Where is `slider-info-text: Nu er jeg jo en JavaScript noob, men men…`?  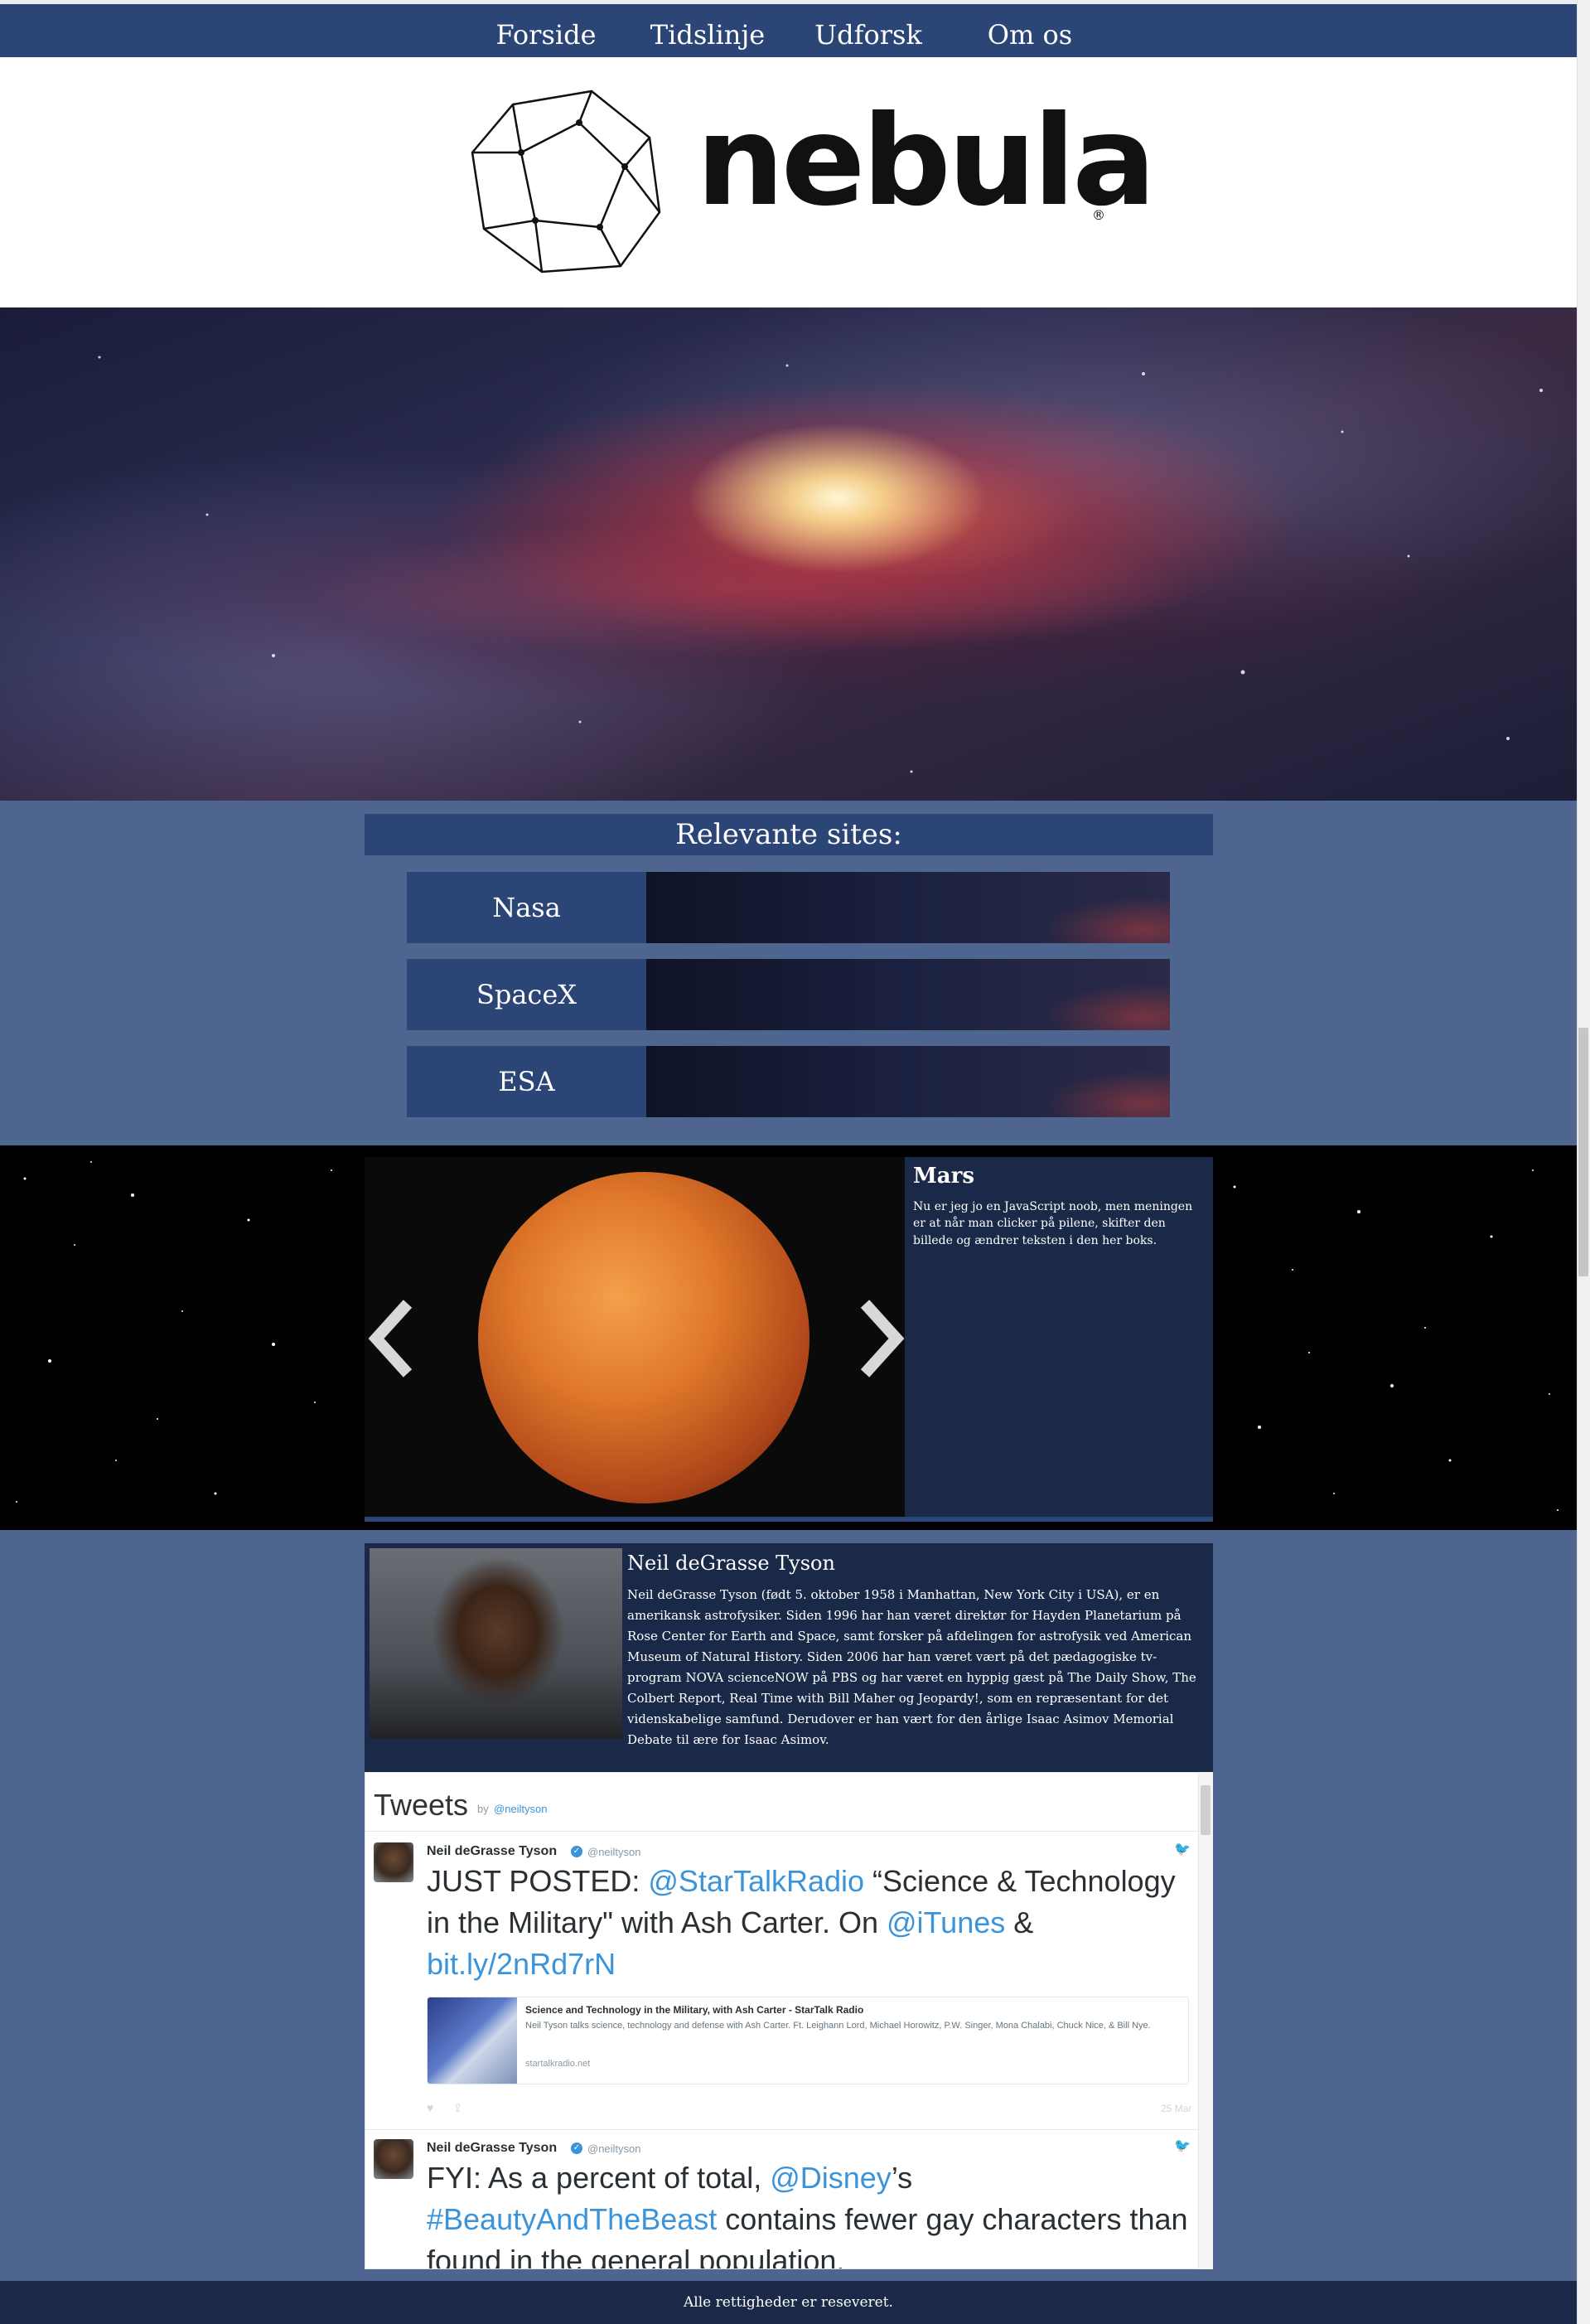 slider-info-text: Nu er jeg jo en JavaScript noob, men men… is located at coordinates (1053, 1223).